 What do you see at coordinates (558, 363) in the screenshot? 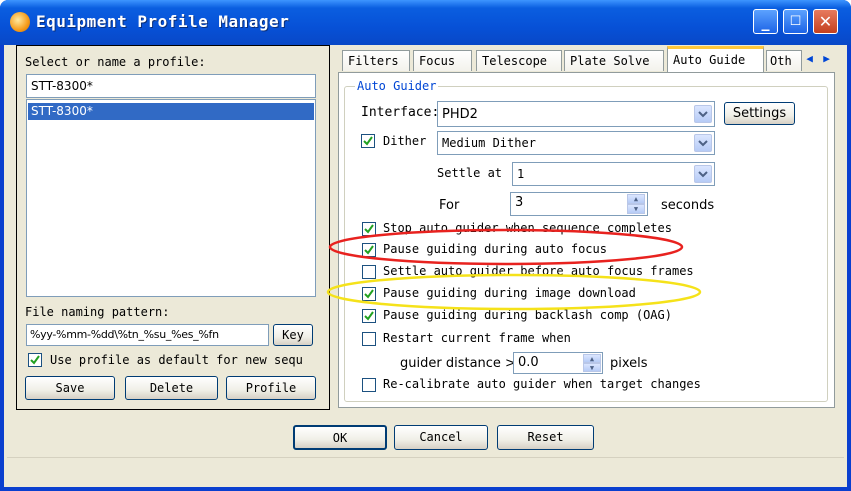
I see `guider-distance-stepper: 0.0 ▲ ▼` at bounding box center [558, 363].